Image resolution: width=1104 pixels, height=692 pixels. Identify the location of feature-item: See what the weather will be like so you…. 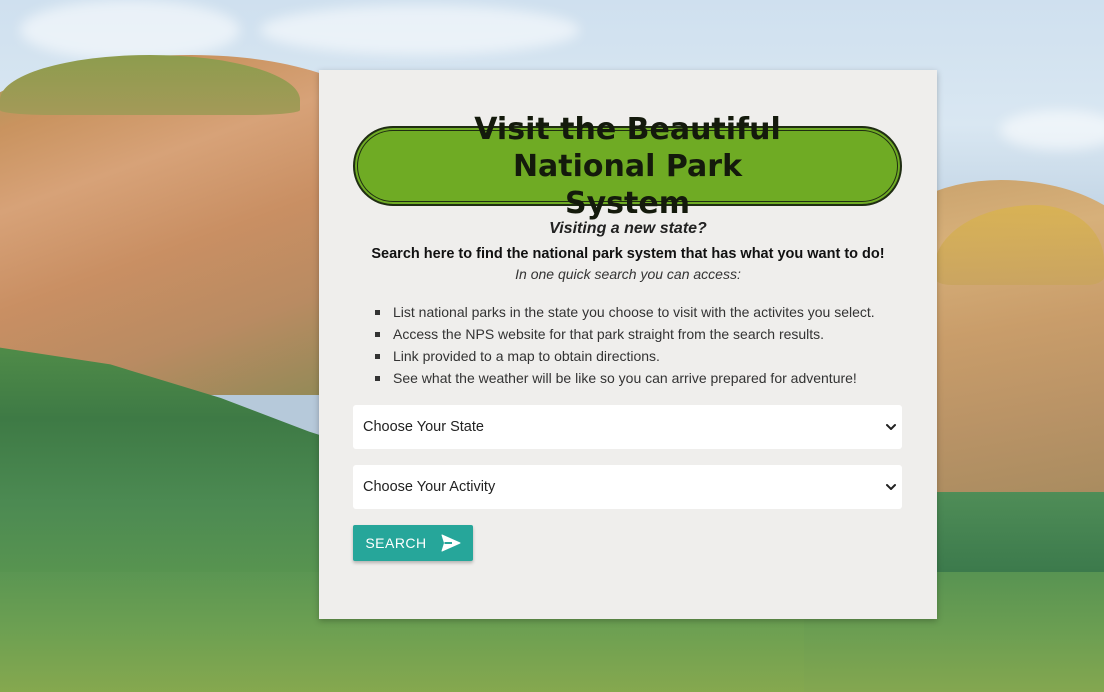
(634, 378).